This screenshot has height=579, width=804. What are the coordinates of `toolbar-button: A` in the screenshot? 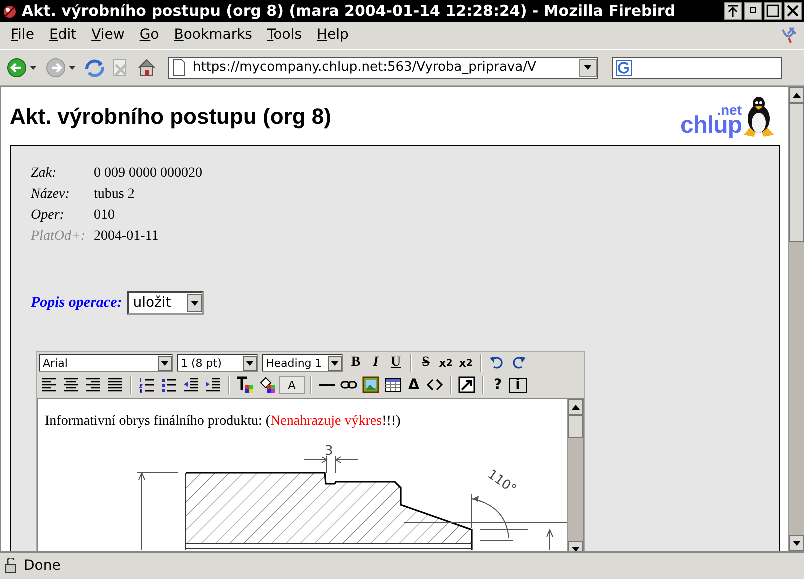 It's located at (292, 385).